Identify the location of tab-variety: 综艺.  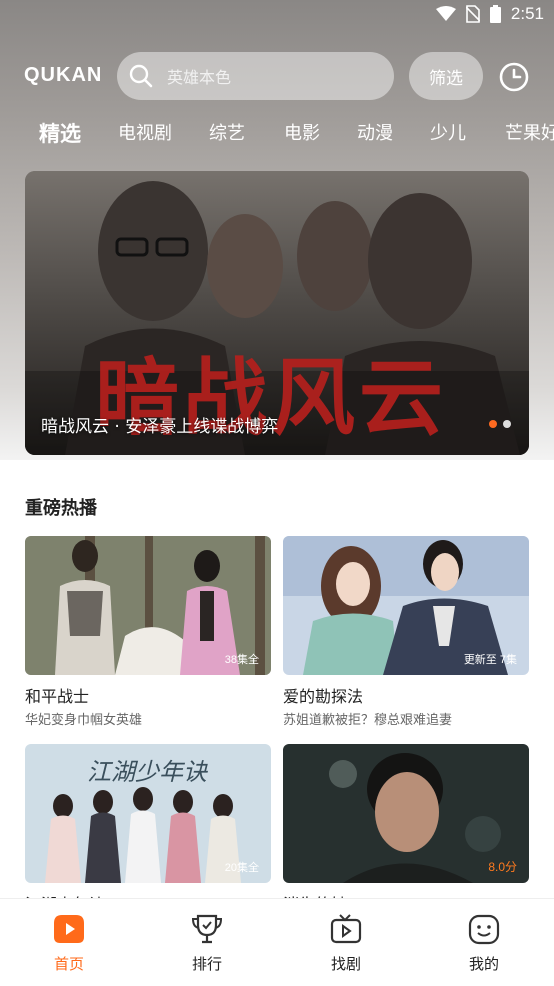
(227, 134).